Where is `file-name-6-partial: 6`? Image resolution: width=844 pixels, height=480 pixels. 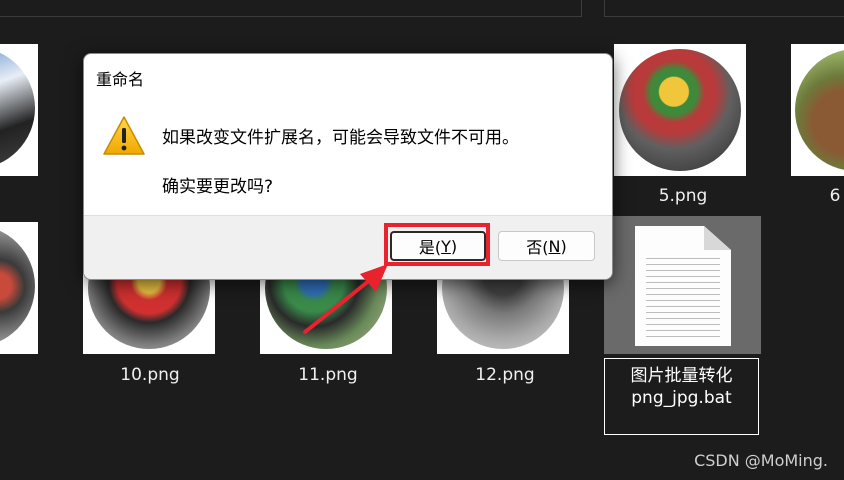 file-name-6-partial: 6 is located at coordinates (835, 196).